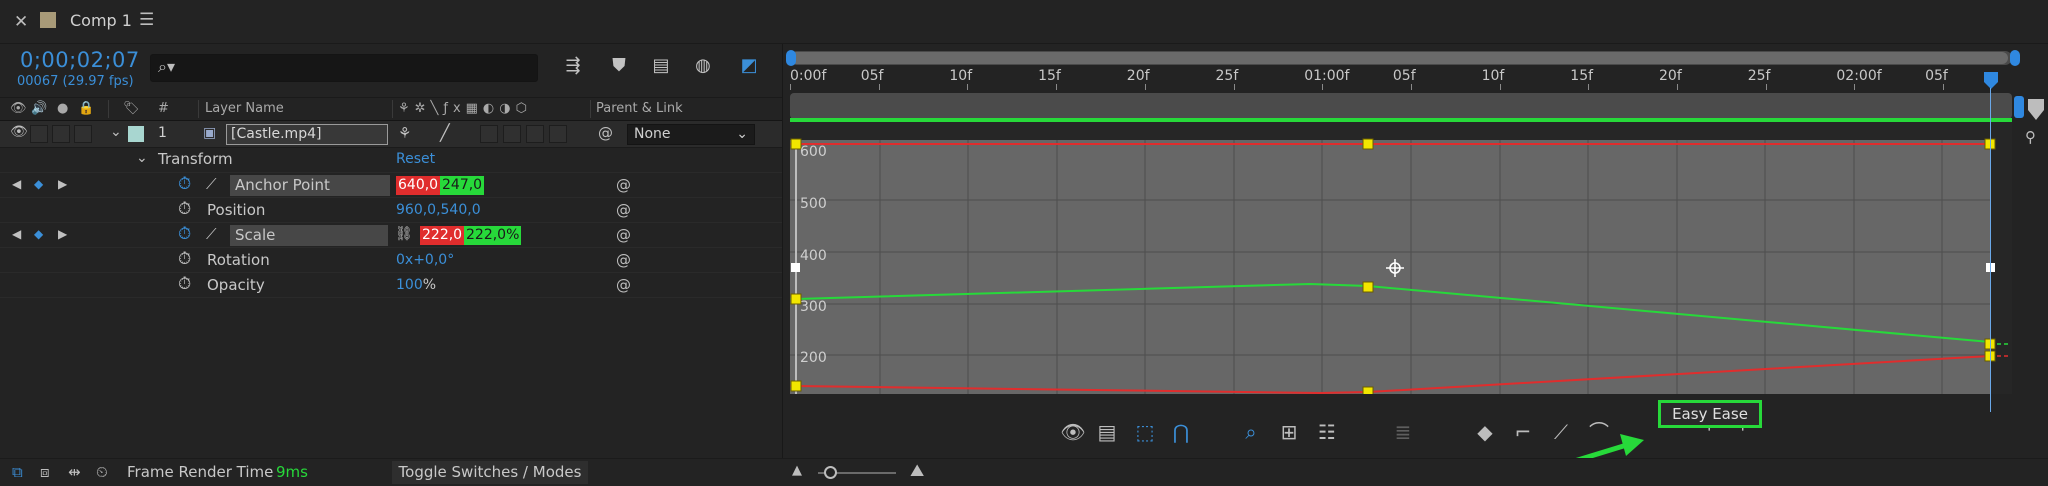 Image resolution: width=2048 pixels, height=486 pixels. What do you see at coordinates (490, 472) in the screenshot?
I see `toggle-switches-modes-button: Toggle Switches / Modes` at bounding box center [490, 472].